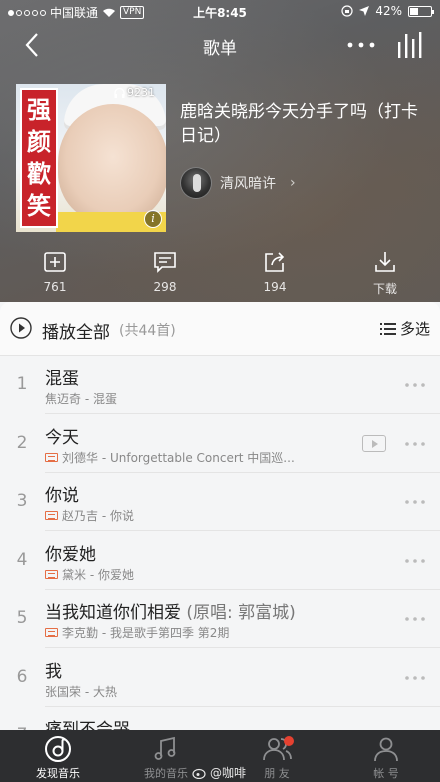 Image resolution: width=440 pixels, height=782 pixels. What do you see at coordinates (165, 262) in the screenshot?
I see `comment-icon` at bounding box center [165, 262].